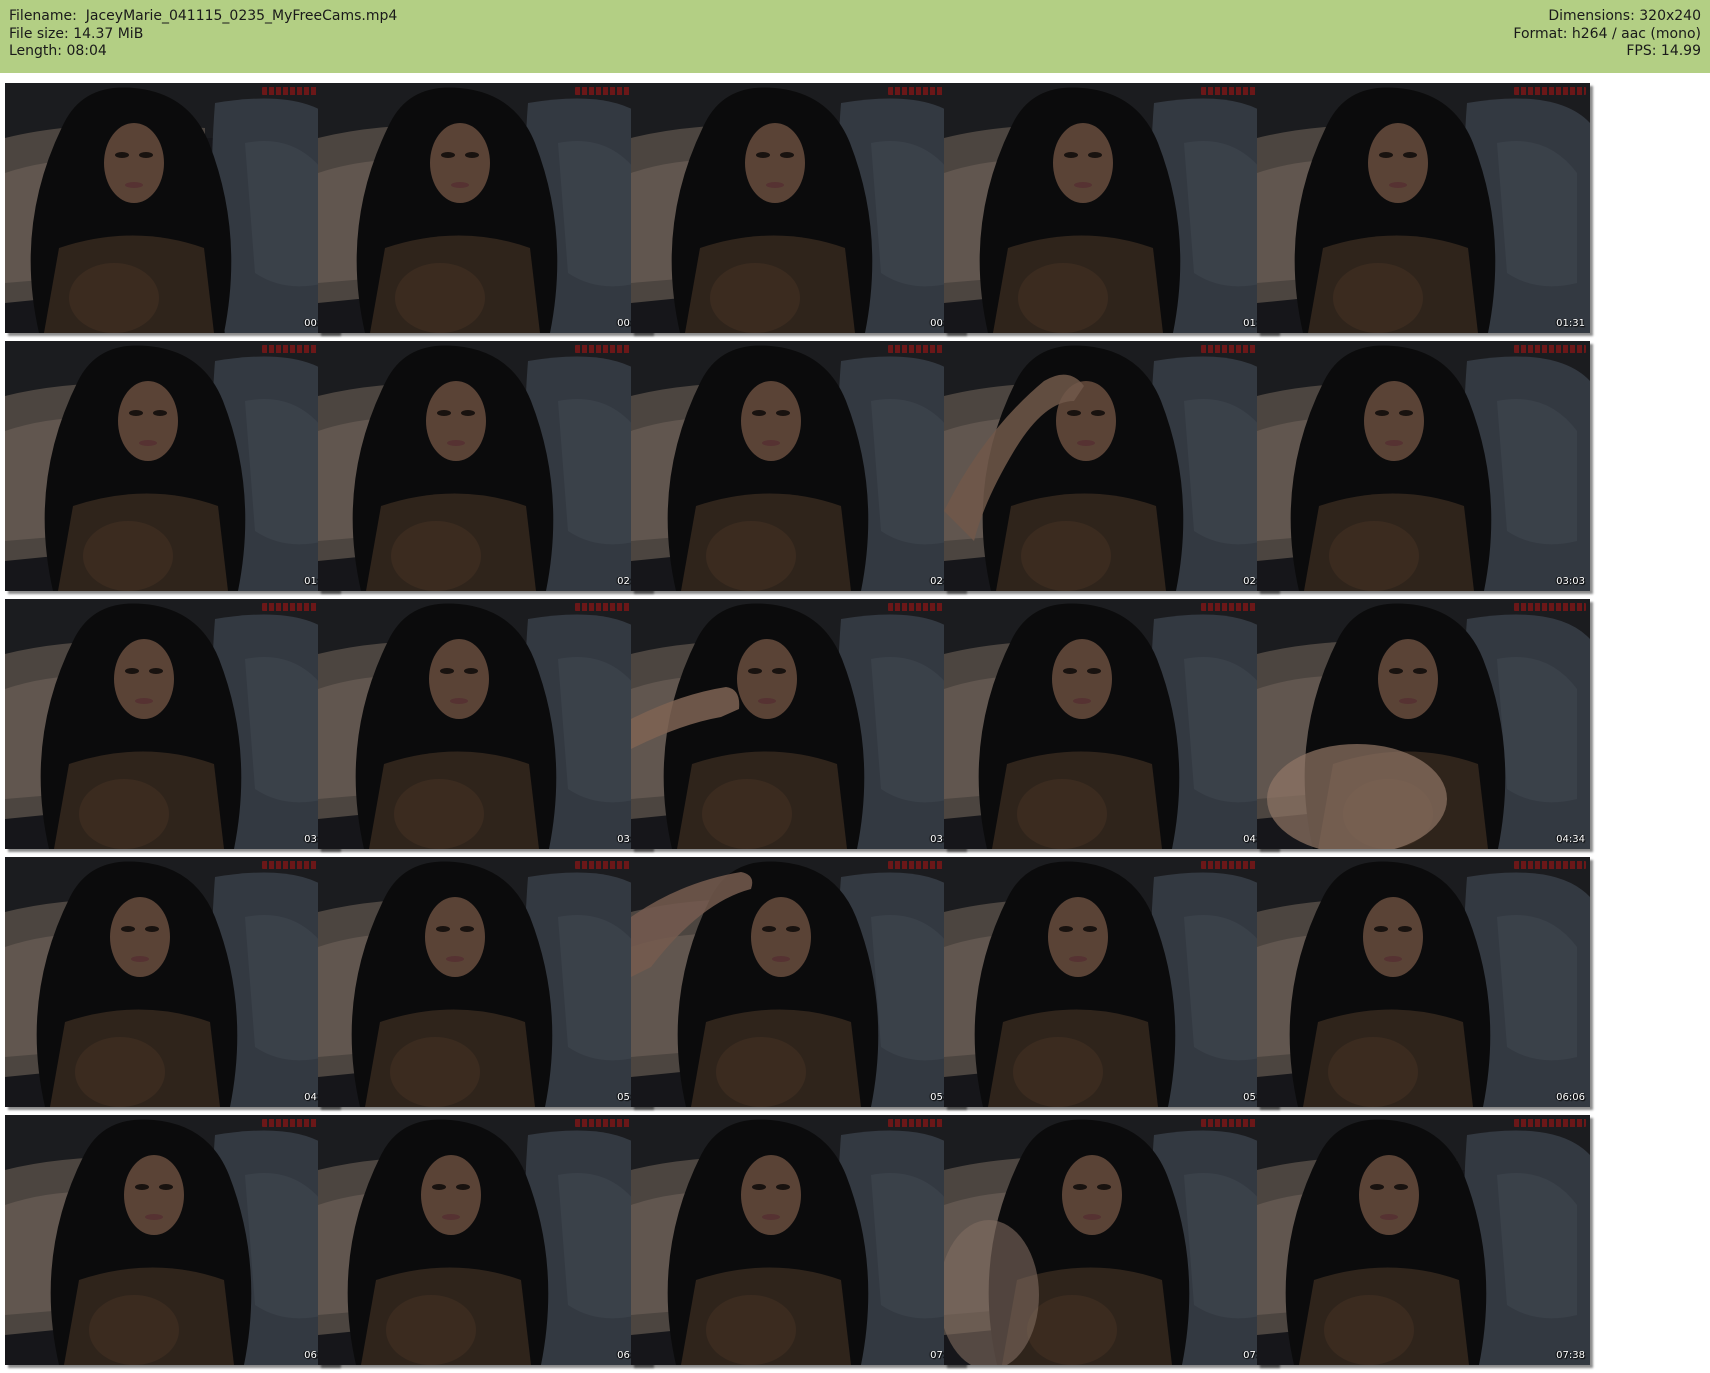 Image resolution: width=1710 pixels, height=1373 pixels. What do you see at coordinates (1570, 581) in the screenshot?
I see `frame-timestamp: 03:03` at bounding box center [1570, 581].